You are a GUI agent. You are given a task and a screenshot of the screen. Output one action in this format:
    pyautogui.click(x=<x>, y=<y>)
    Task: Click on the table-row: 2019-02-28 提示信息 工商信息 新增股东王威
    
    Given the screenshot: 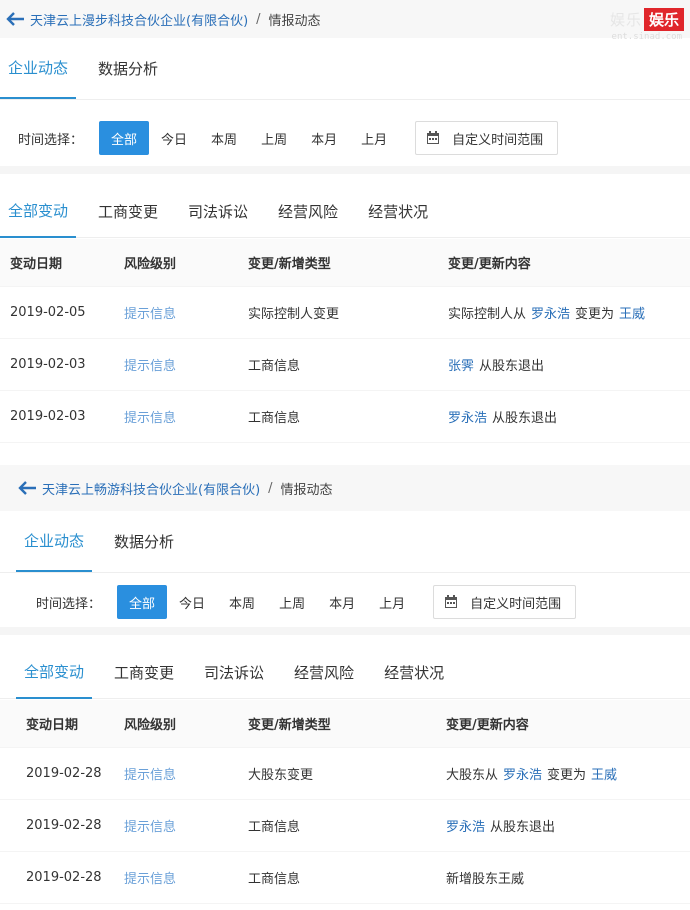 What is the action you would take?
    pyautogui.click(x=345, y=878)
    